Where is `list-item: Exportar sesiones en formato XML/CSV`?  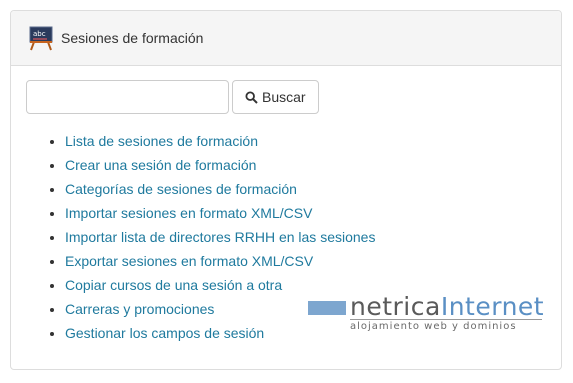
list-item: Exportar sesiones en formato XML/CSV is located at coordinates (220, 263).